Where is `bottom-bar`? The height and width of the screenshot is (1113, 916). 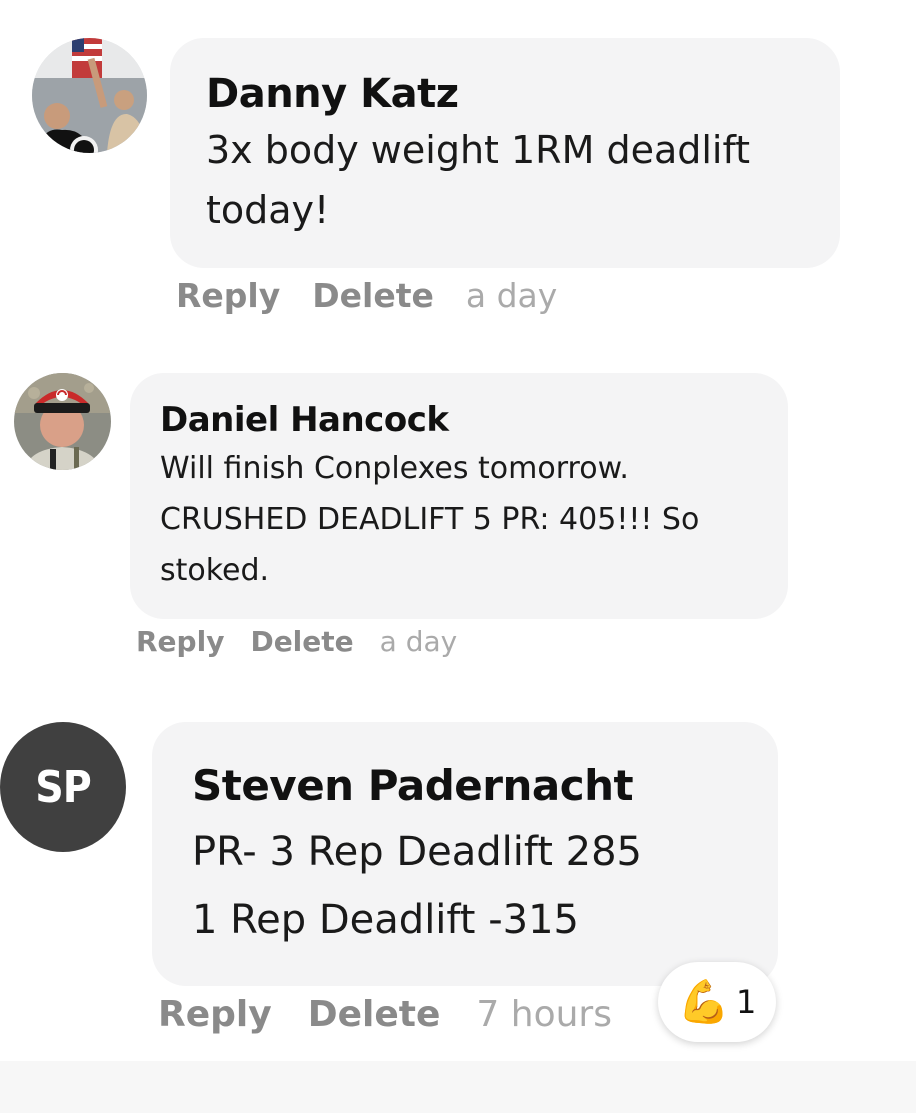 bottom-bar is located at coordinates (458, 1087).